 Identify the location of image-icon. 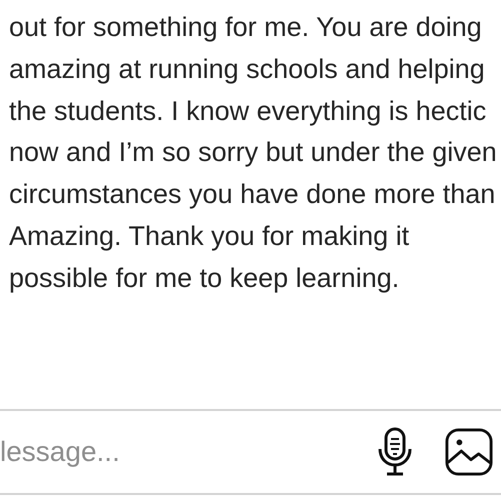
(469, 452).